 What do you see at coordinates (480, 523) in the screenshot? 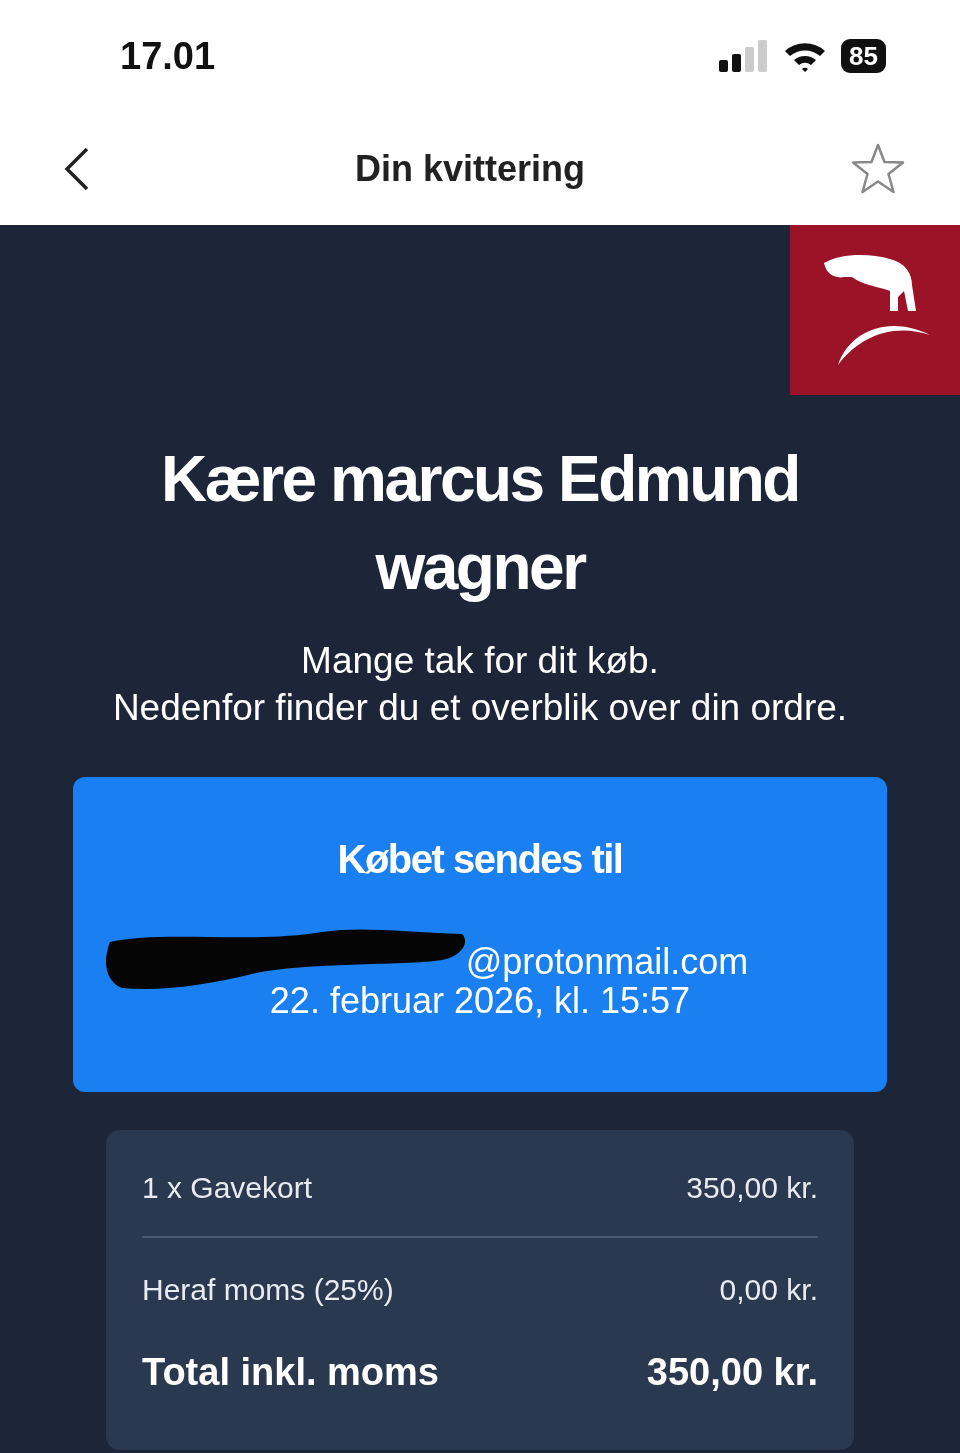
I see `greeting-heading: Kære marcus Edmund wagner` at bounding box center [480, 523].